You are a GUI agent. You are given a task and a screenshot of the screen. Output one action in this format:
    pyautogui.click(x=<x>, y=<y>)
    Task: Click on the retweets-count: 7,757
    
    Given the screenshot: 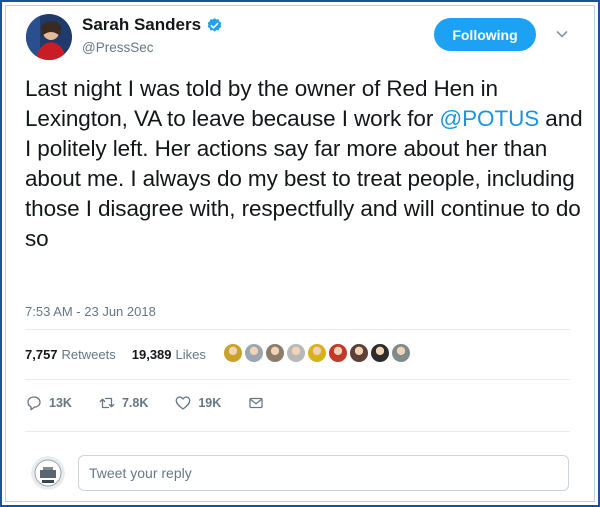 What is the action you would take?
    pyautogui.click(x=41, y=354)
    